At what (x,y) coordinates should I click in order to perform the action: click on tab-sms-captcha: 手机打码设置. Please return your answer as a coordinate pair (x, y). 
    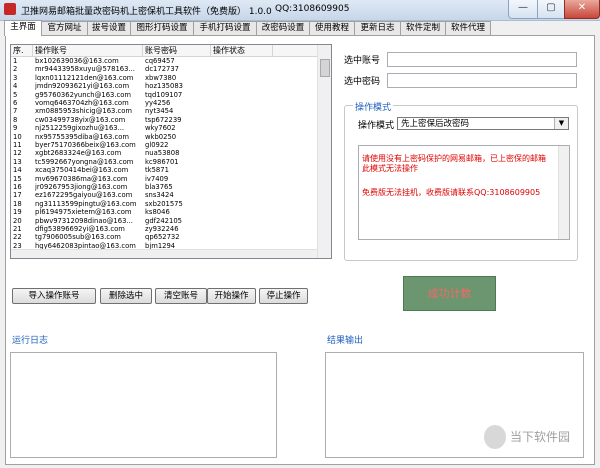
    Looking at the image, I should click on (225, 28).